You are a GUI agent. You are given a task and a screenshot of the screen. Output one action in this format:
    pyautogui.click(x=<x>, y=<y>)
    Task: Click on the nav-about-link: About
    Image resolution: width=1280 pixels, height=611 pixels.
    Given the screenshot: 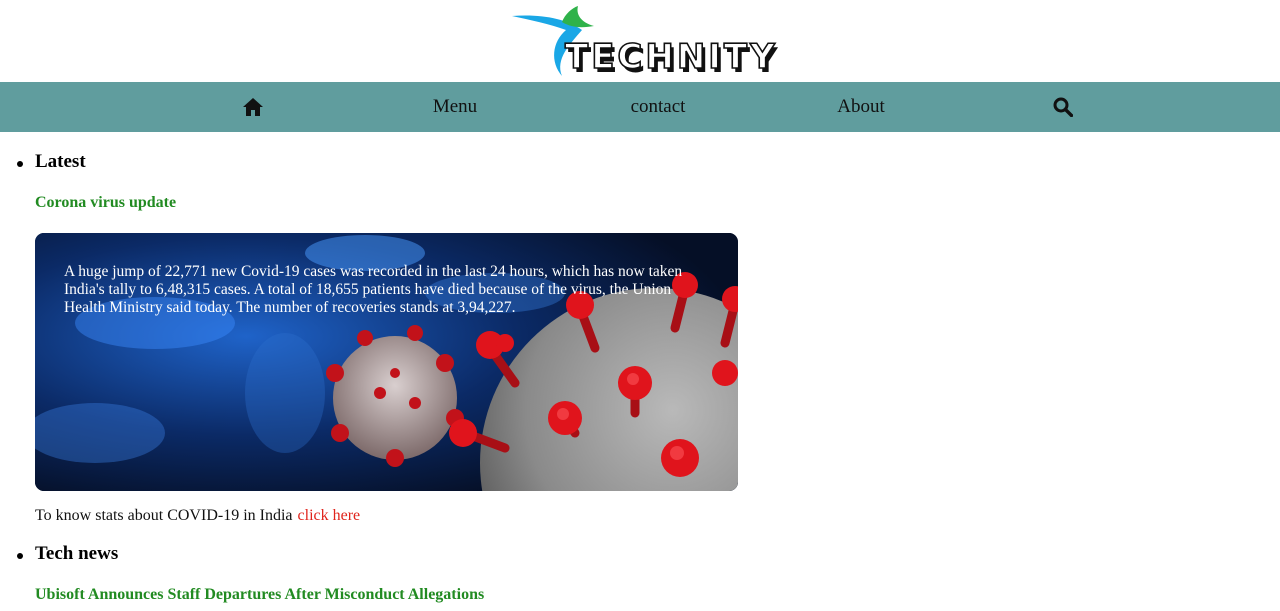 What is the action you would take?
    pyautogui.click(x=861, y=107)
    